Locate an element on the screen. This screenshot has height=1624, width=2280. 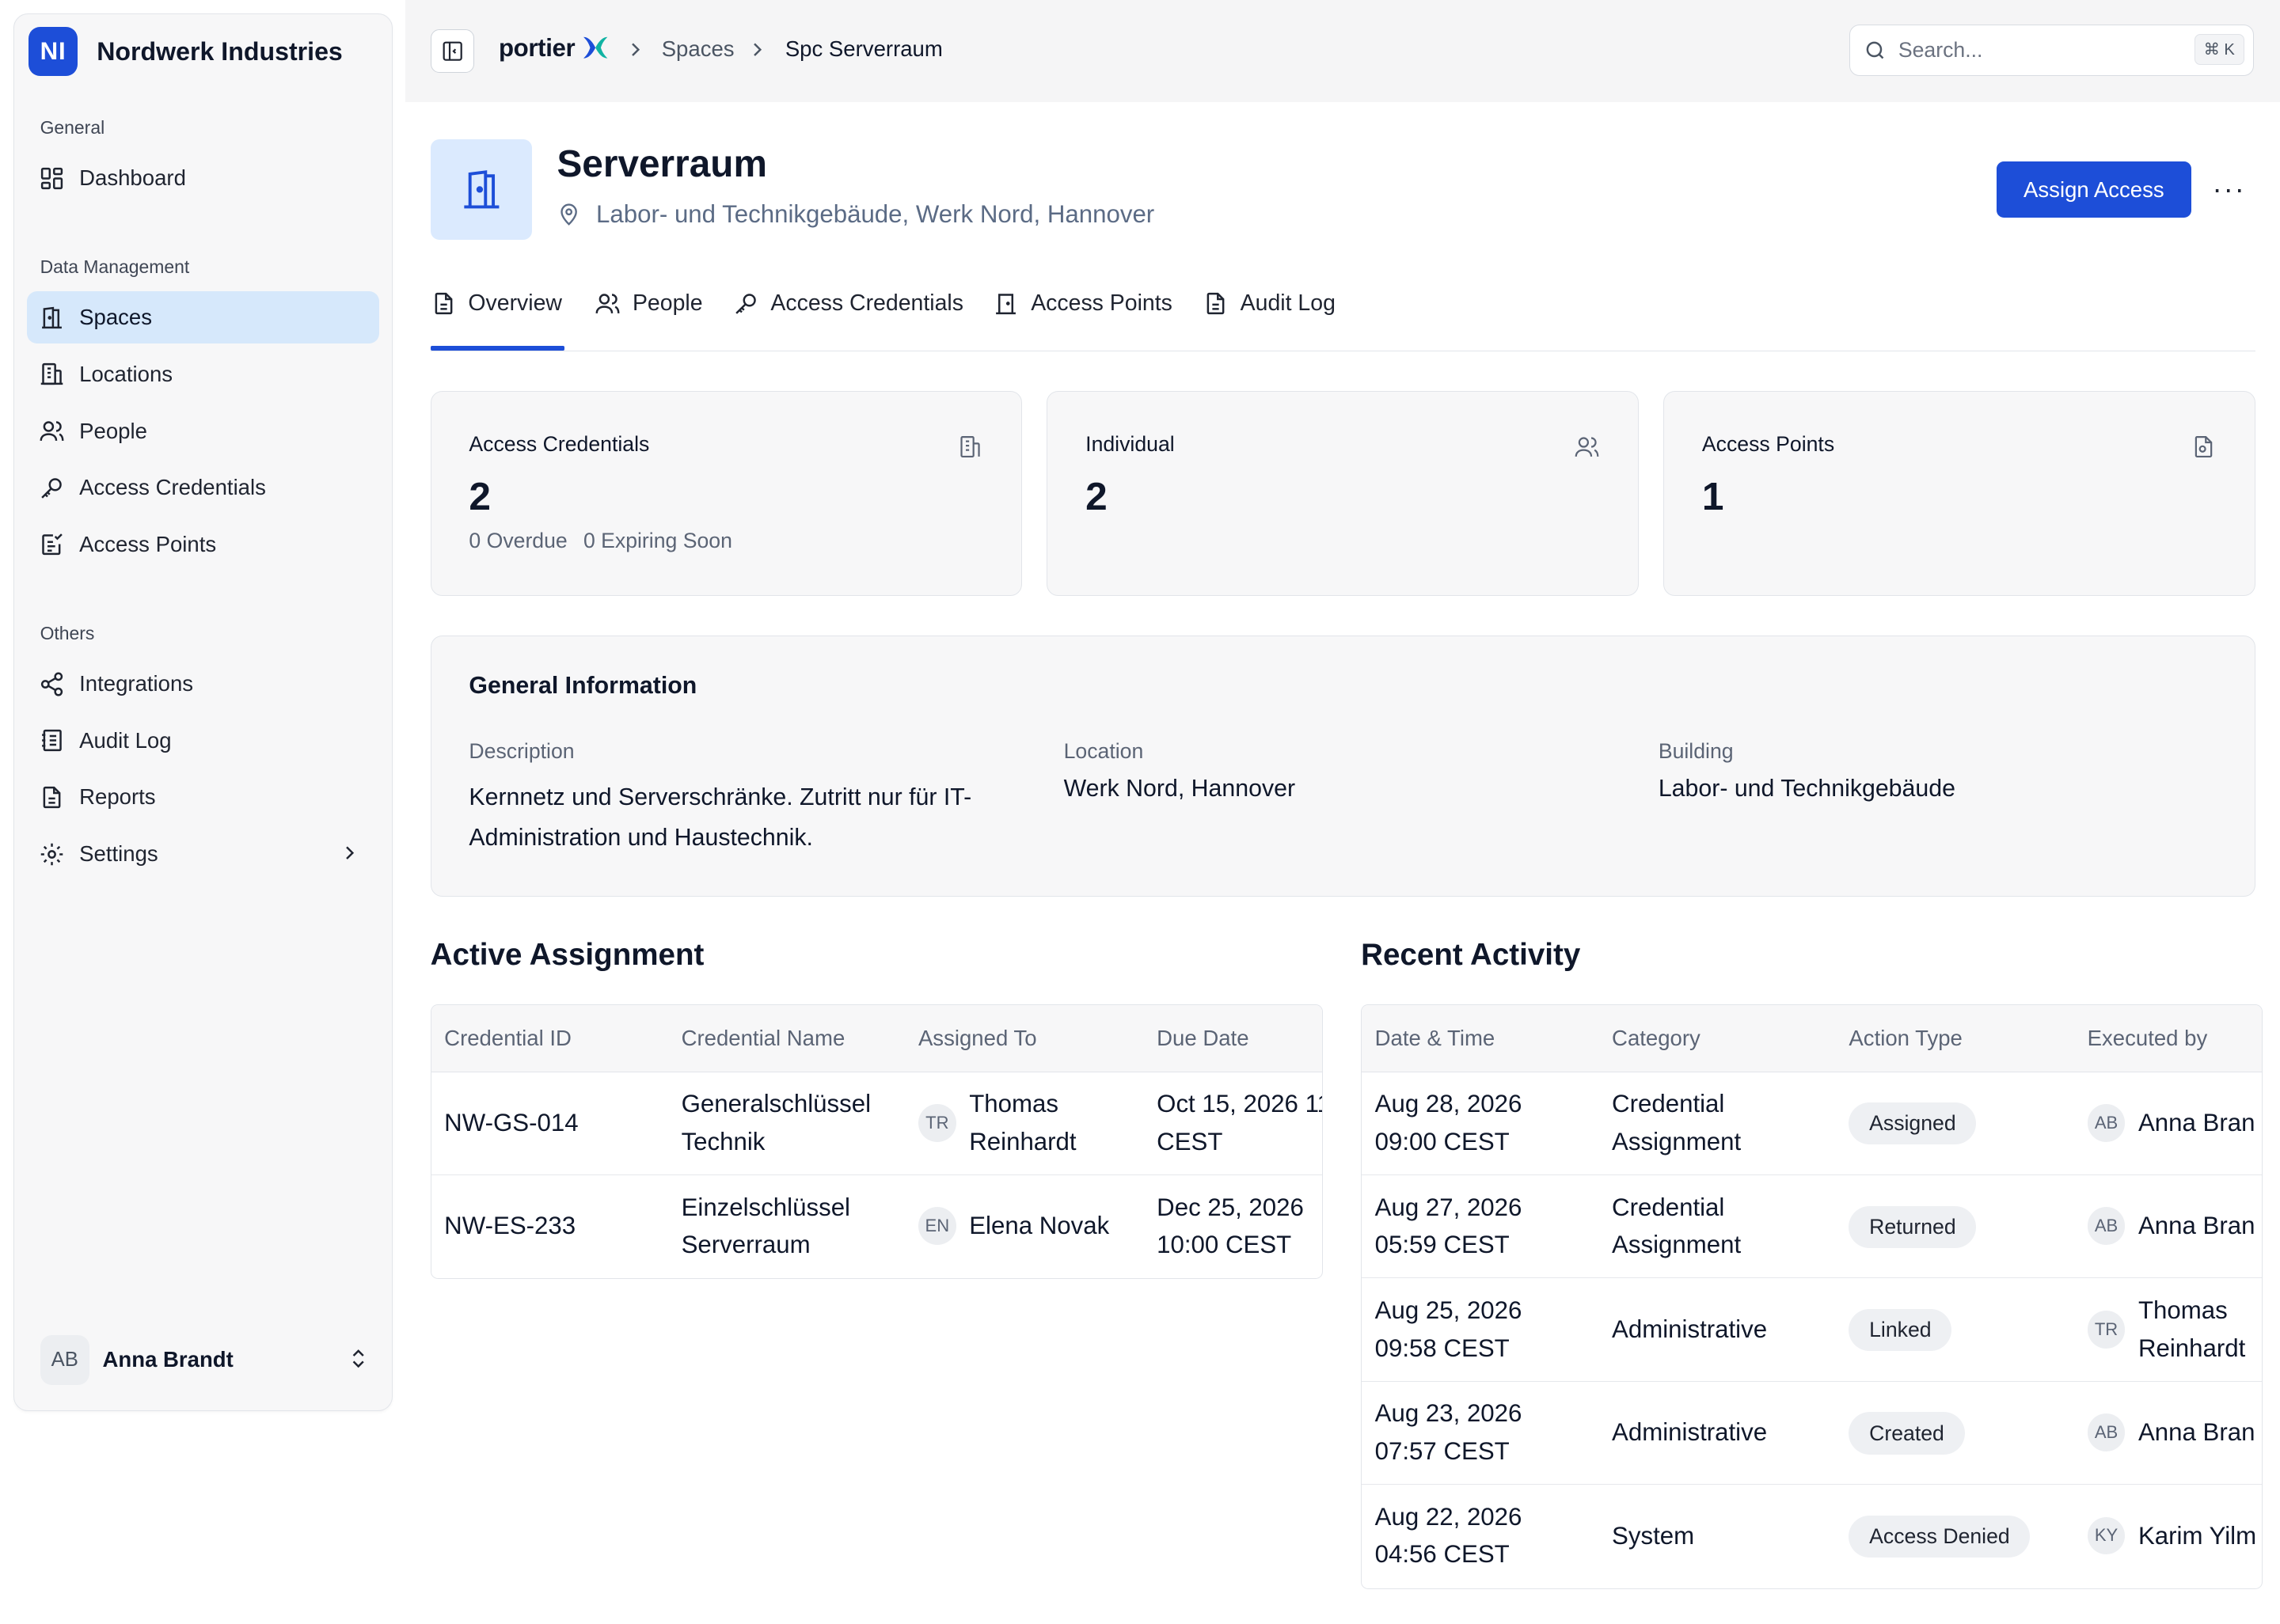
sidebar-item-label: Locations is located at coordinates (126, 374).